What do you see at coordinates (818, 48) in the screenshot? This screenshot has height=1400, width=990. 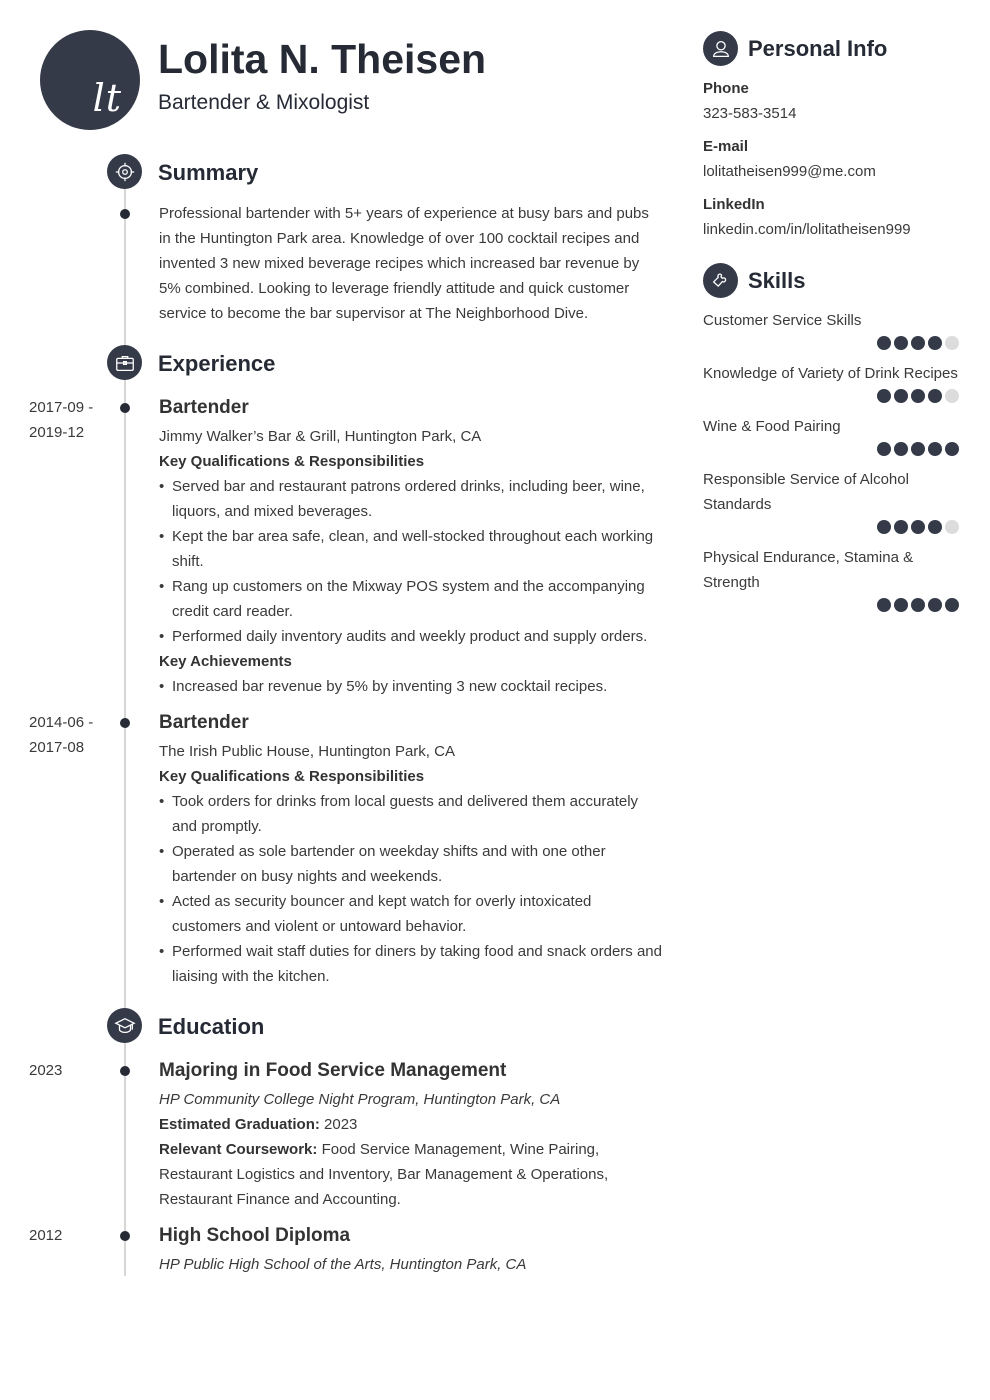 I see `section-title-personal-info: Personal Info` at bounding box center [818, 48].